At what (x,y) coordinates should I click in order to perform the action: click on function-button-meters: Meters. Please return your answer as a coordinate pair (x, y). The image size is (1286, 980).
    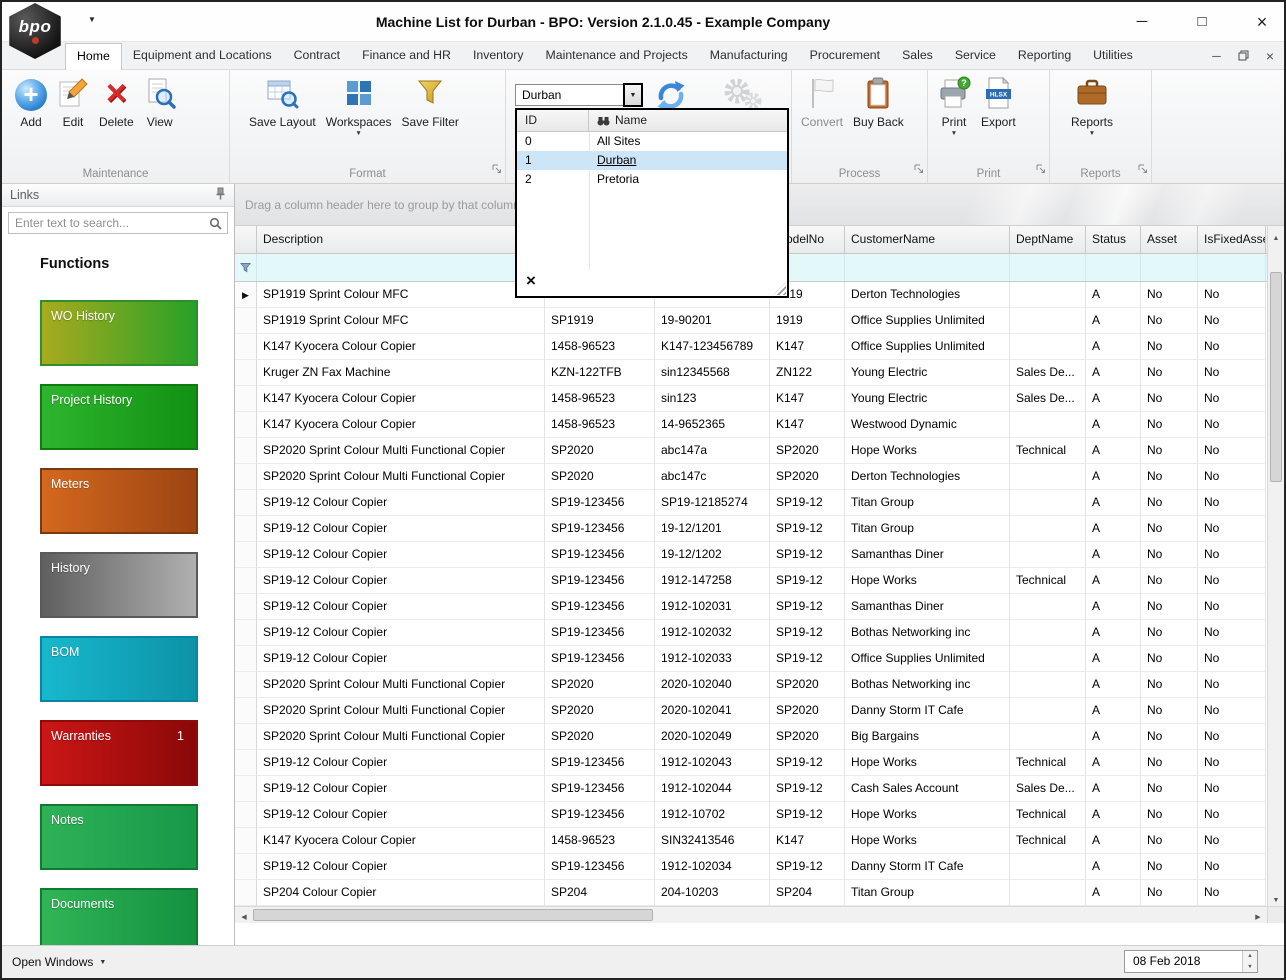
    Looking at the image, I should click on (119, 501).